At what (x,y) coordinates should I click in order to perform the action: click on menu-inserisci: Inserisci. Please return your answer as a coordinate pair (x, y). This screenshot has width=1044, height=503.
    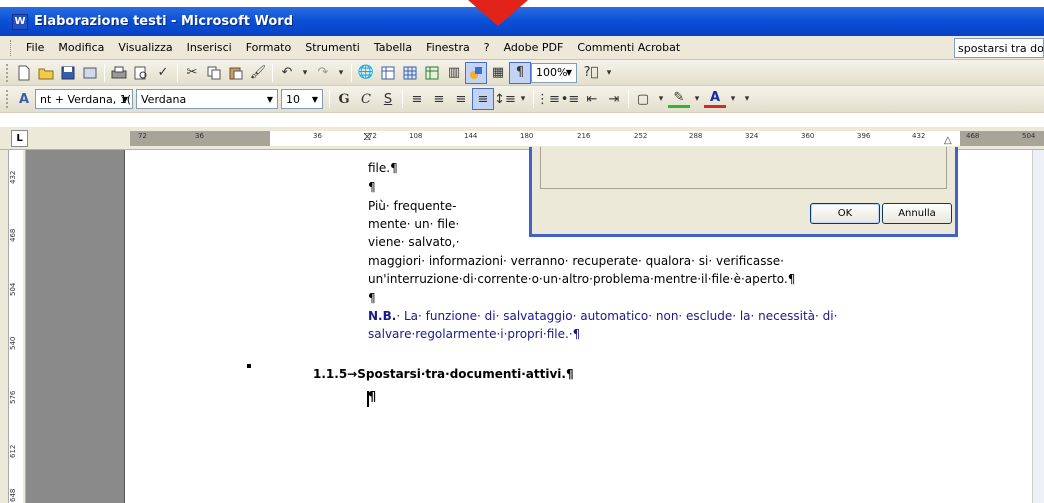
    Looking at the image, I should click on (209, 47).